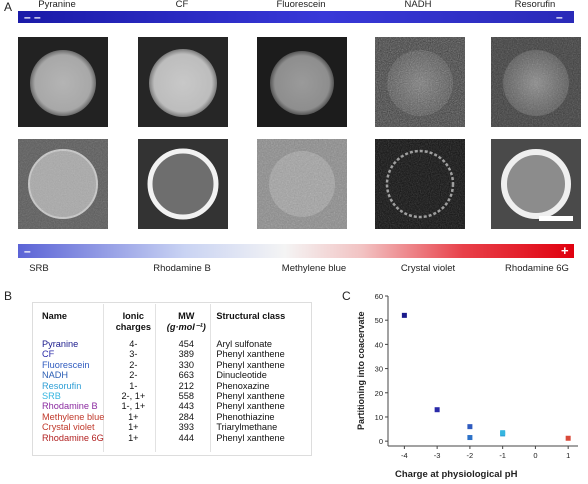 The height and width of the screenshot is (484, 588). I want to click on x-tick-label: -3, so click(437, 455).